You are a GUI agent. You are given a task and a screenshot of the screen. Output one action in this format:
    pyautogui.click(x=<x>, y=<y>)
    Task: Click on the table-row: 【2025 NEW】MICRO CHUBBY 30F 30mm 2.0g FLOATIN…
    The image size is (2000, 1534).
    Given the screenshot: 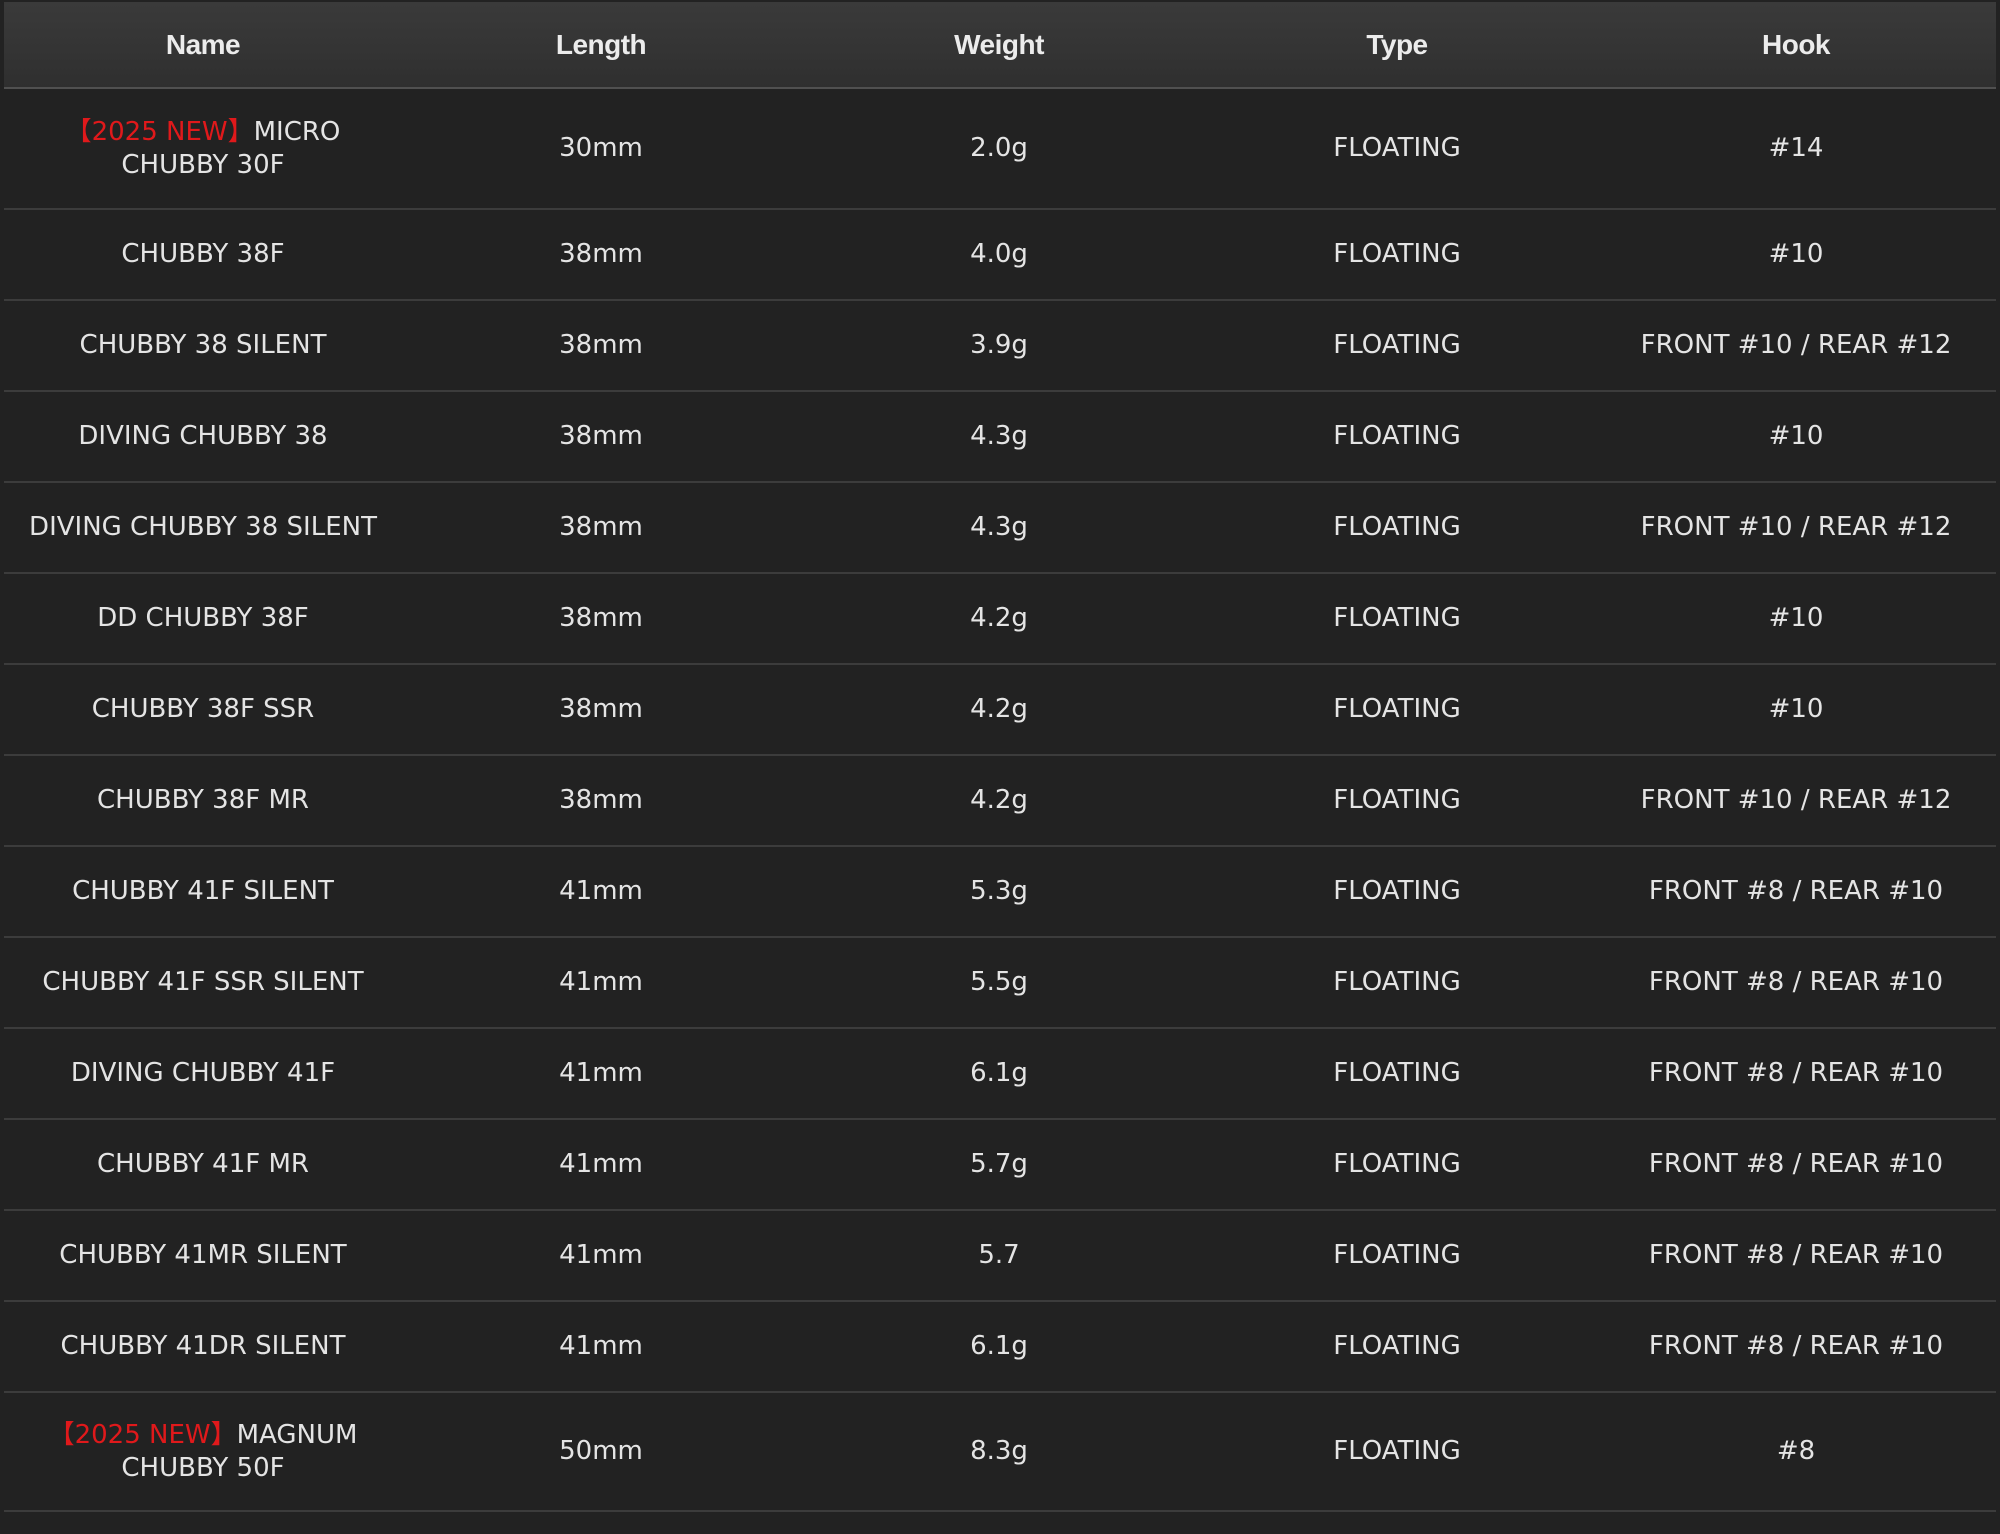 What is the action you would take?
    pyautogui.click(x=1000, y=149)
    